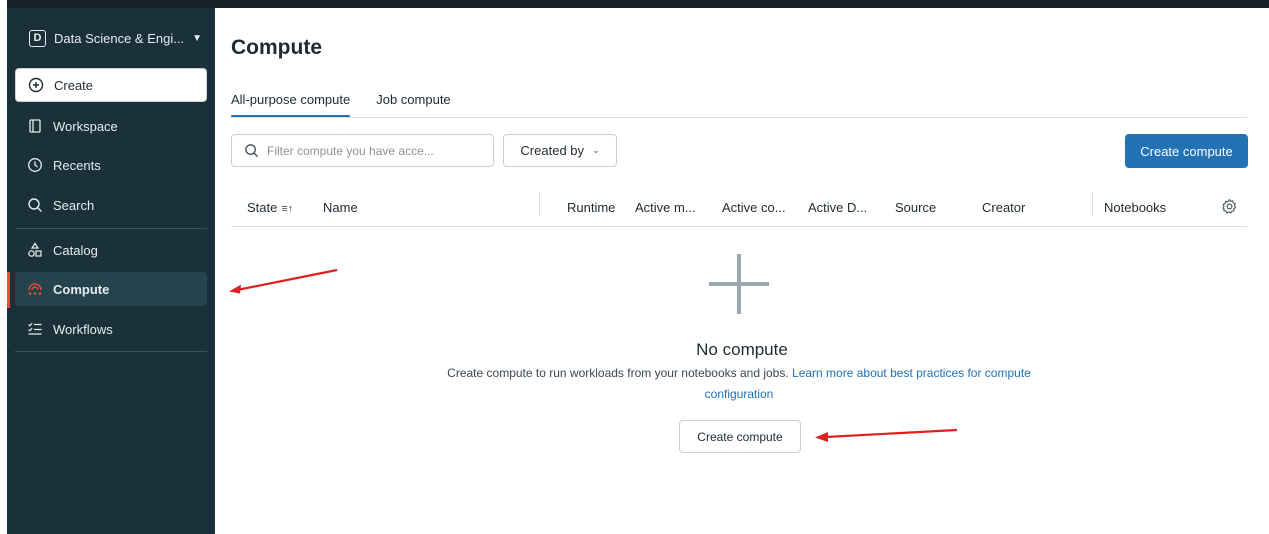 The height and width of the screenshot is (534, 1269). I want to click on column-header-notebooks: Notebooks, so click(1135, 207).